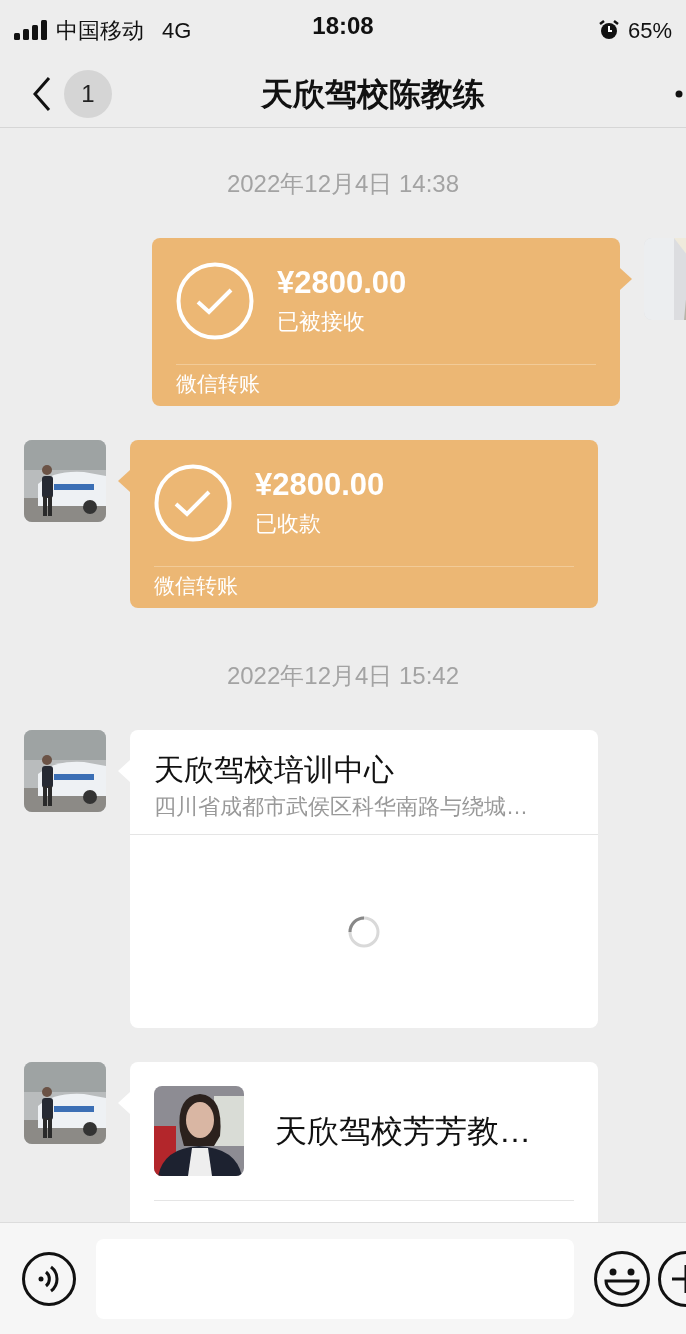  I want to click on timestamp: 2022年12月4日 14:38, so click(343, 184).